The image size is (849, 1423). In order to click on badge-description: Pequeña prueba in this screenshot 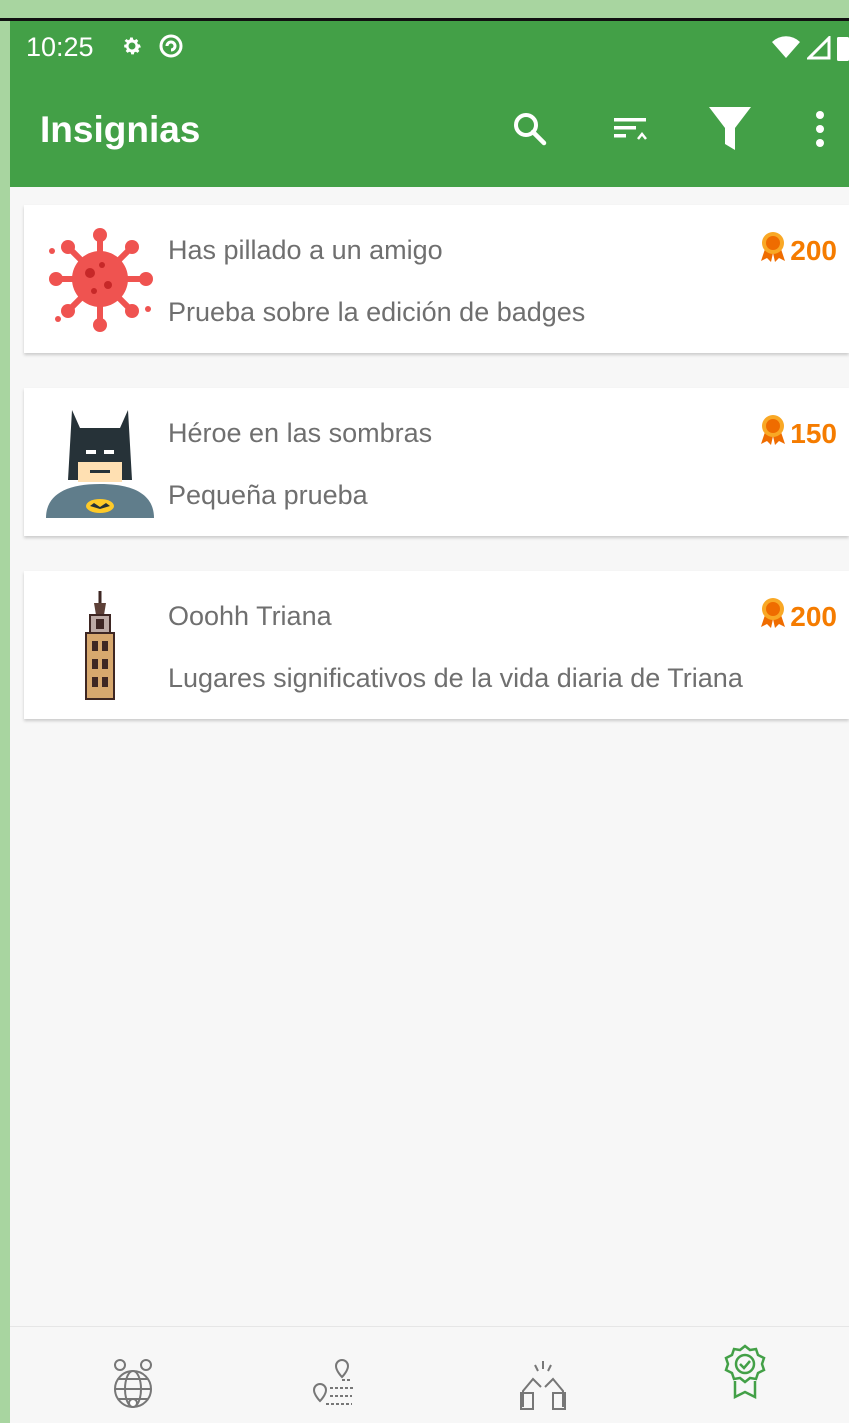, I will do `click(268, 495)`.